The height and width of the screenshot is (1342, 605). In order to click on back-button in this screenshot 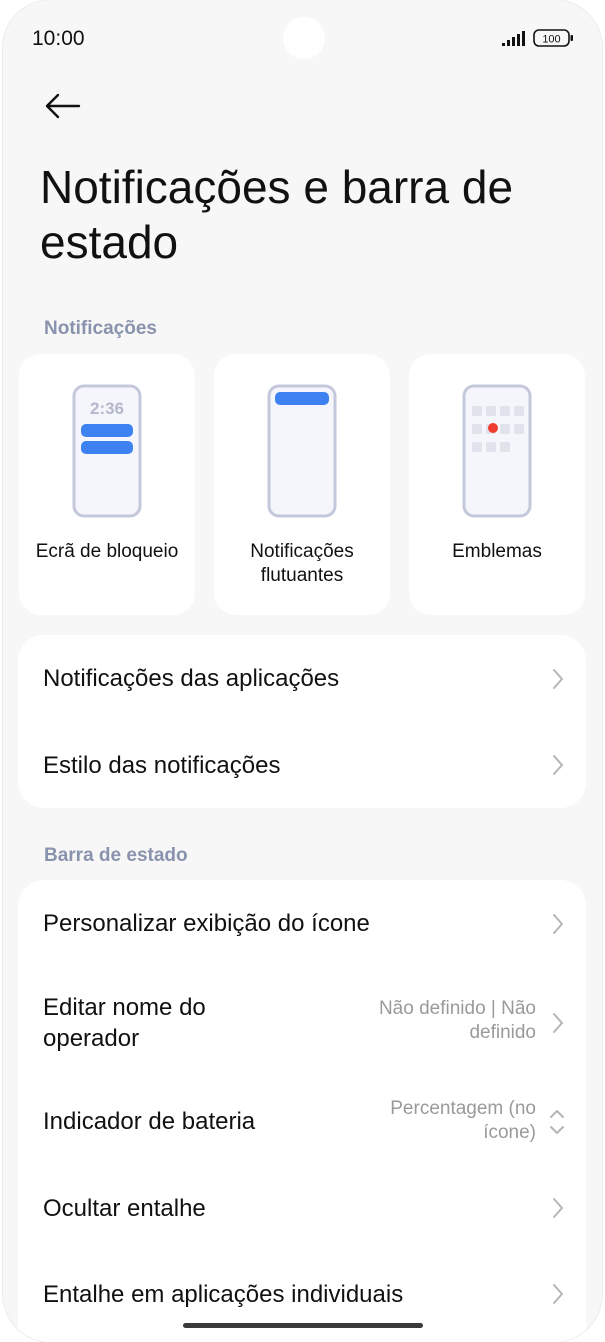, I will do `click(63, 106)`.